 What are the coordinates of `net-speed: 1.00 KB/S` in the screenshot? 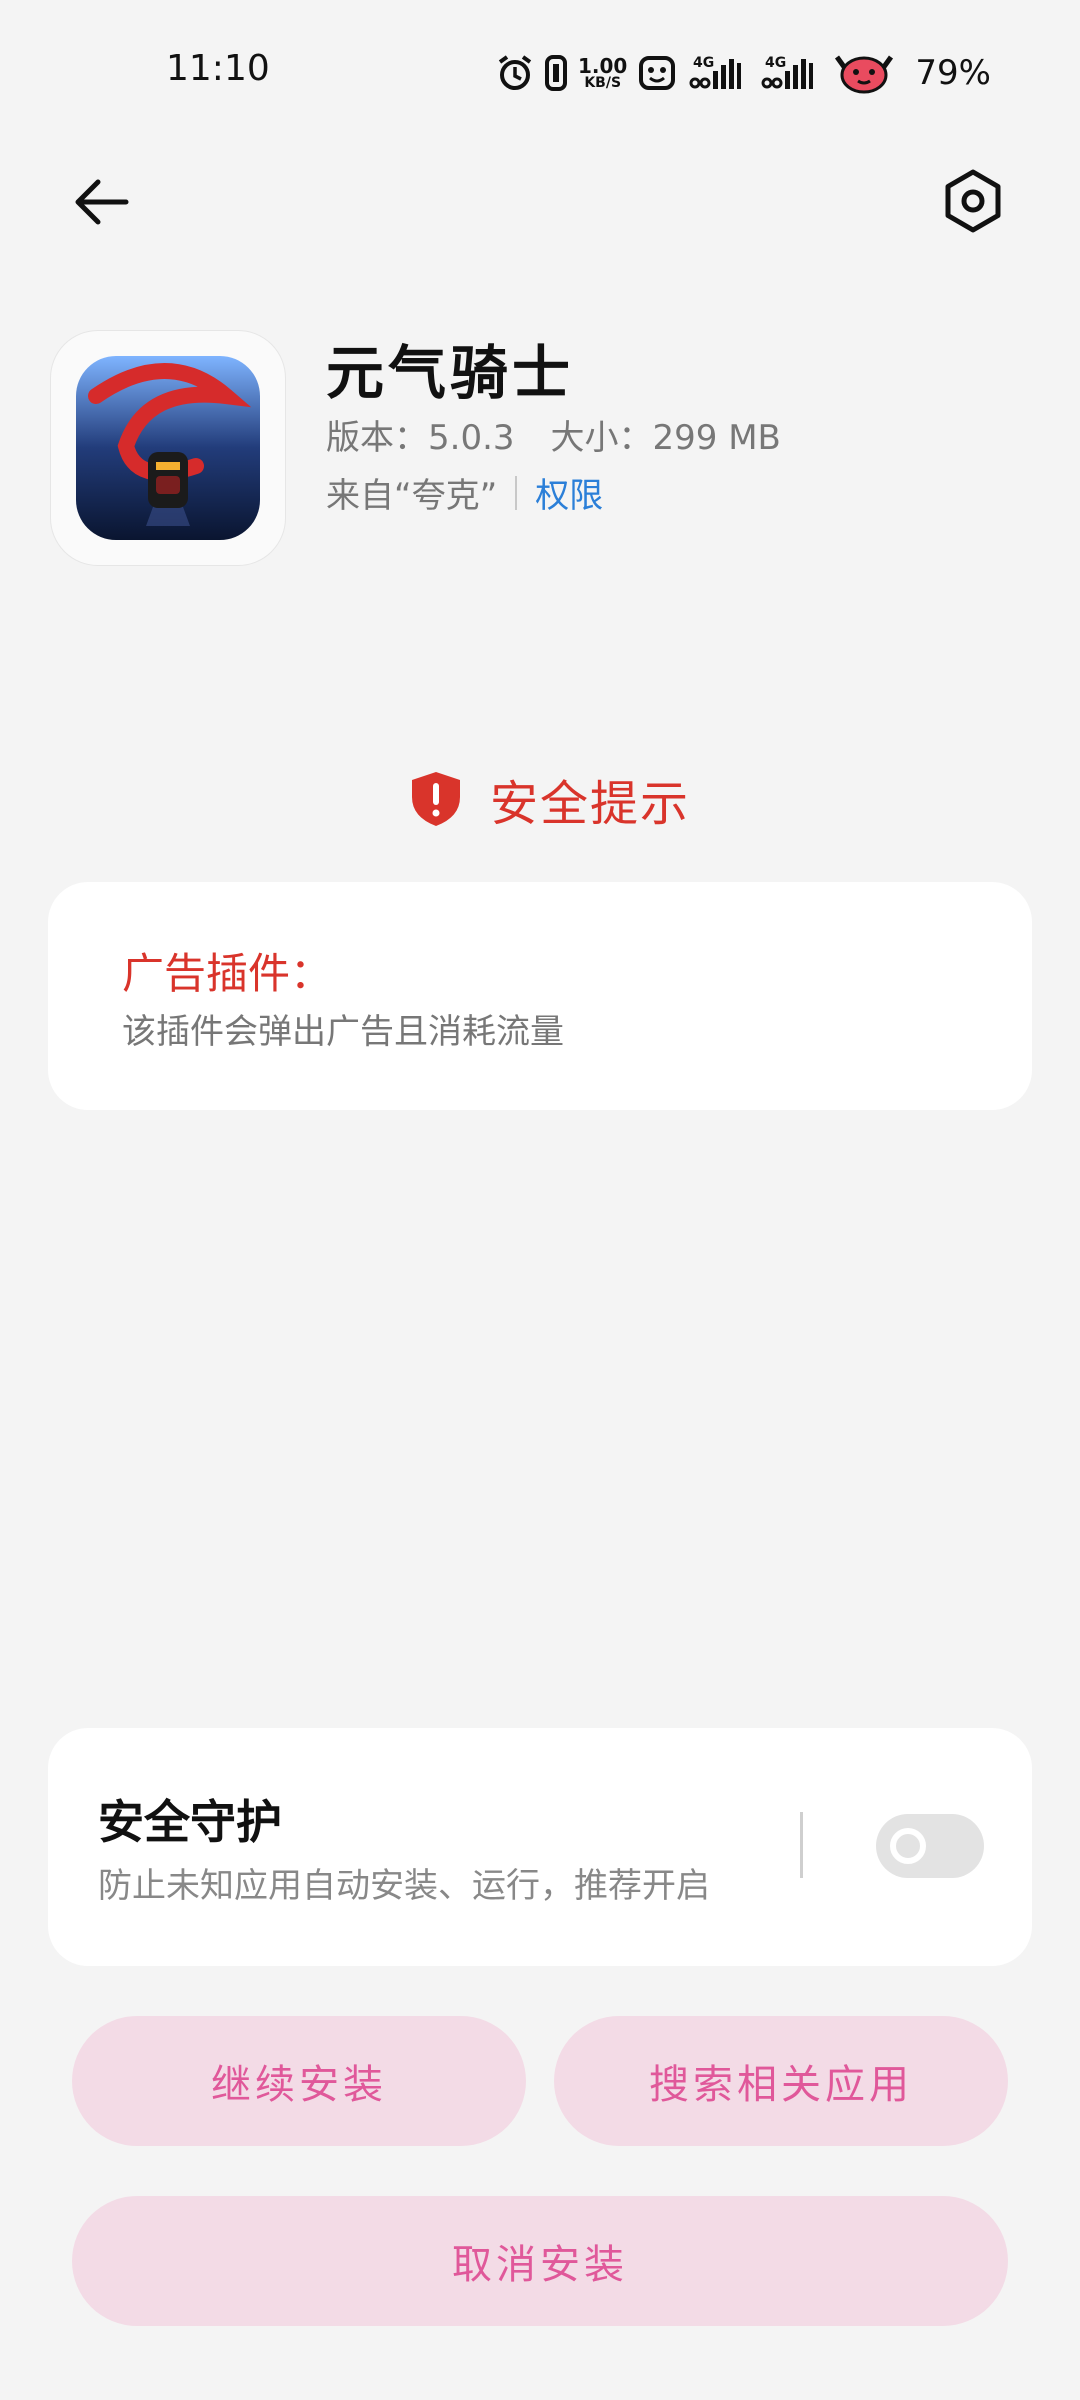 It's located at (602, 73).